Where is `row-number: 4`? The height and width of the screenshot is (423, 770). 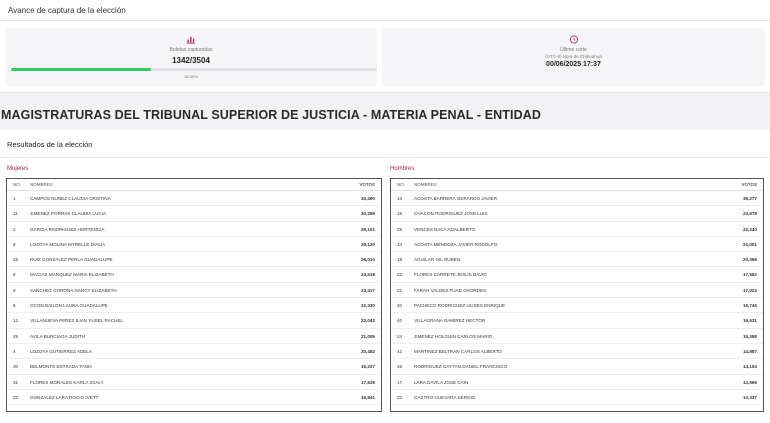
row-number: 4 is located at coordinates (14, 351).